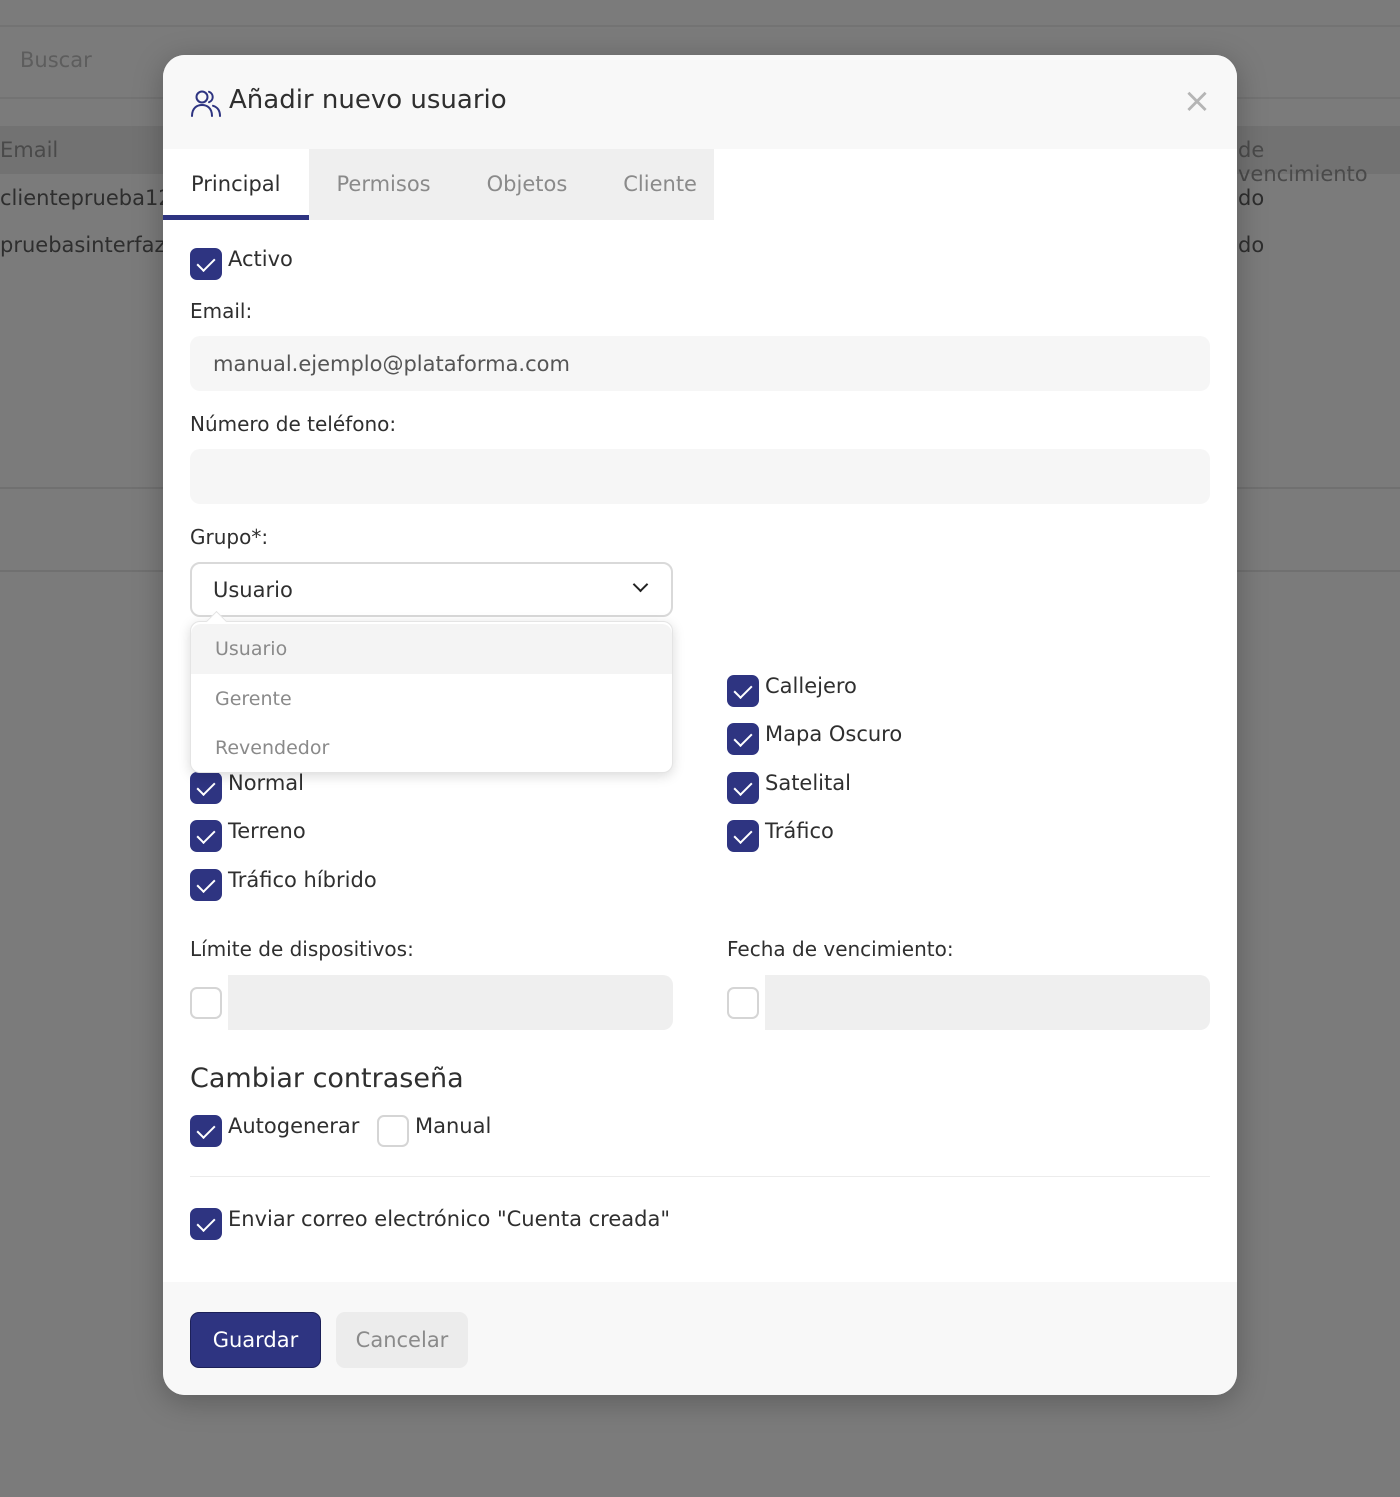  I want to click on map-normal-checkbox, so click(206, 788).